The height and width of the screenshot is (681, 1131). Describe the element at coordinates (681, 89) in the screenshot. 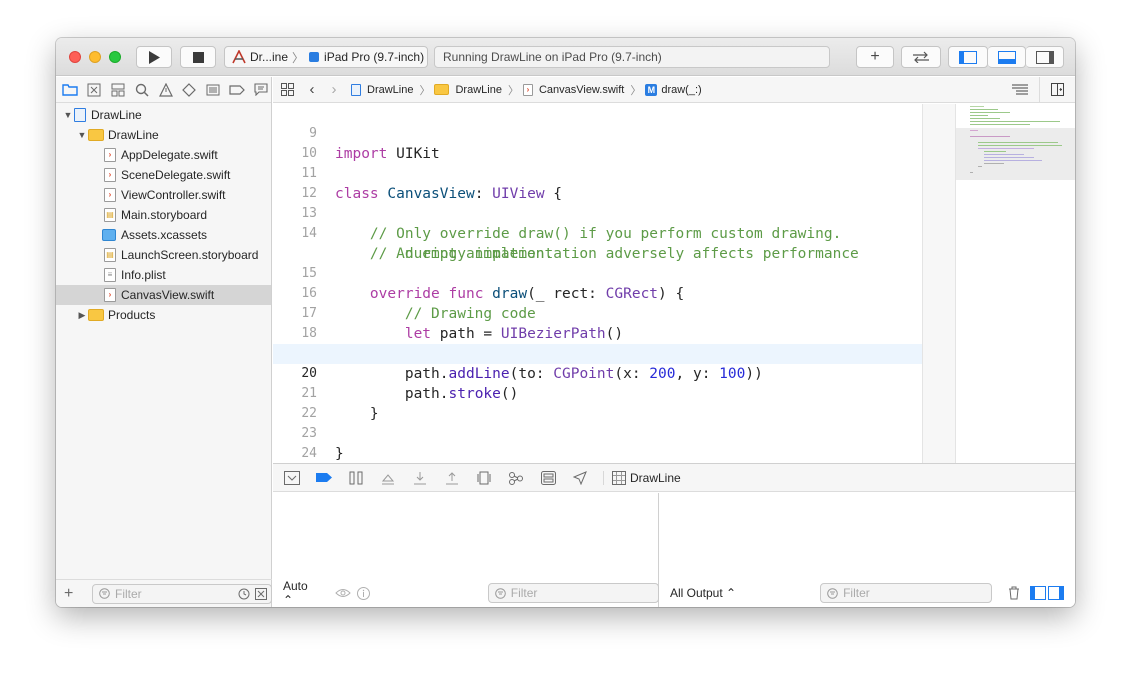

I see `breadcrumb-label: draw(_:)` at that location.